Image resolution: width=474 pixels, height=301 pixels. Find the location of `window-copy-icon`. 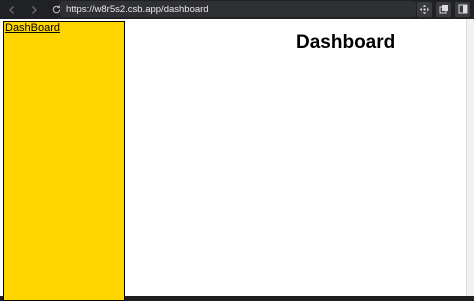

window-copy-icon is located at coordinates (443, 9).